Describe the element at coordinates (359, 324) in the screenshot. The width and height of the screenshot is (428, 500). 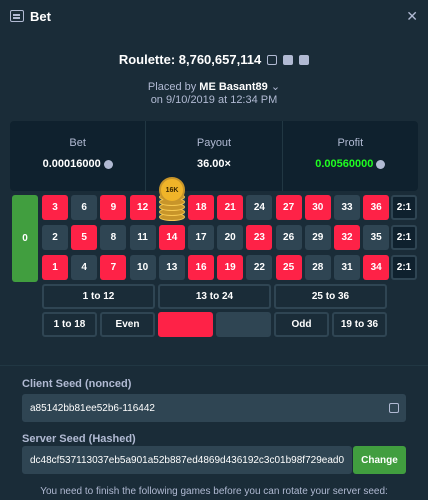
I see `high-bet: 19 to 36` at that location.